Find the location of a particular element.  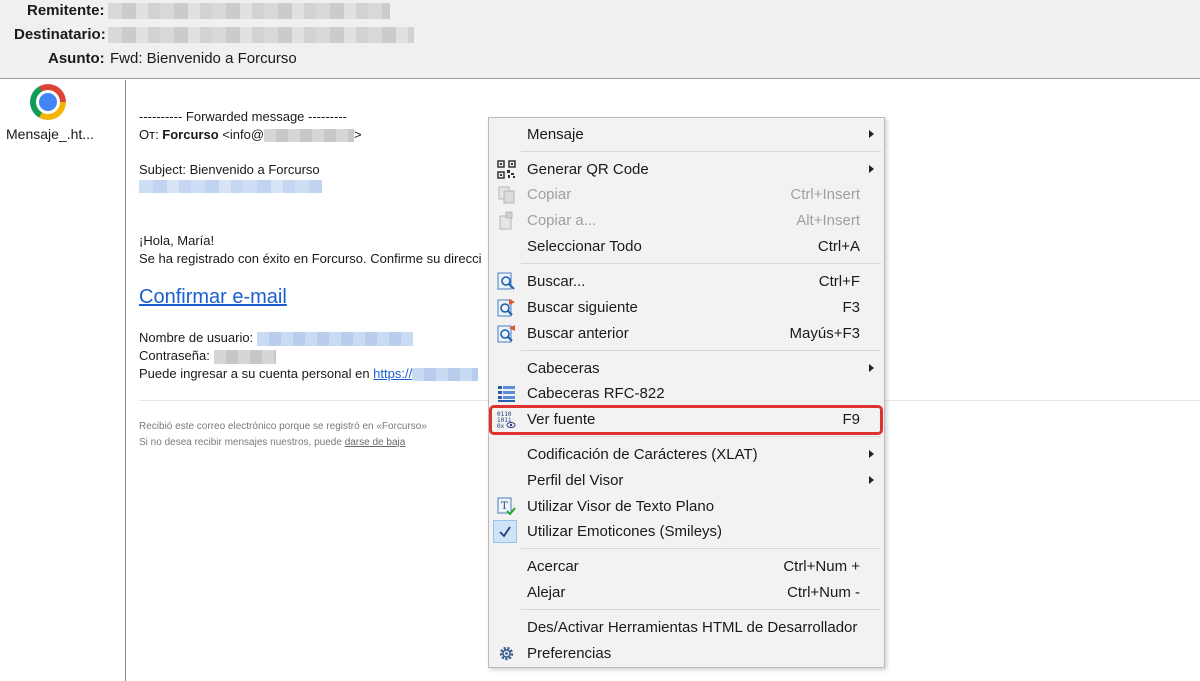

from-name: Forcurso is located at coordinates (190, 134).